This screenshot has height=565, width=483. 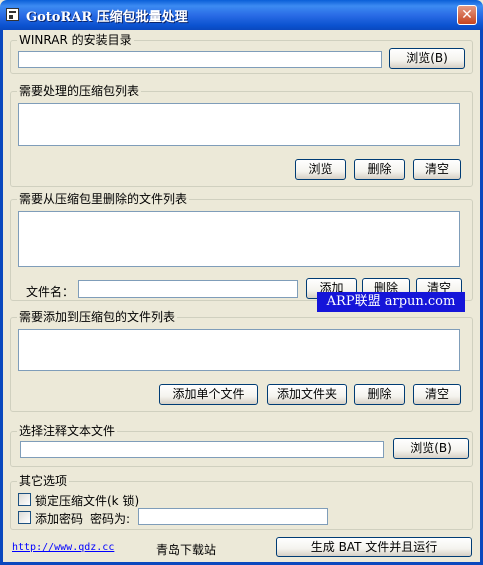 I want to click on add-files-list, so click(x=239, y=350).